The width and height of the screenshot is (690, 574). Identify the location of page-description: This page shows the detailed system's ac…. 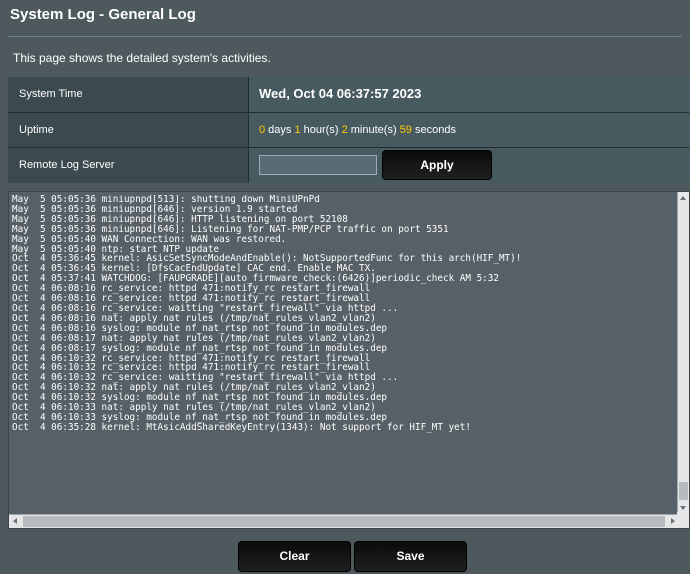
(142, 58).